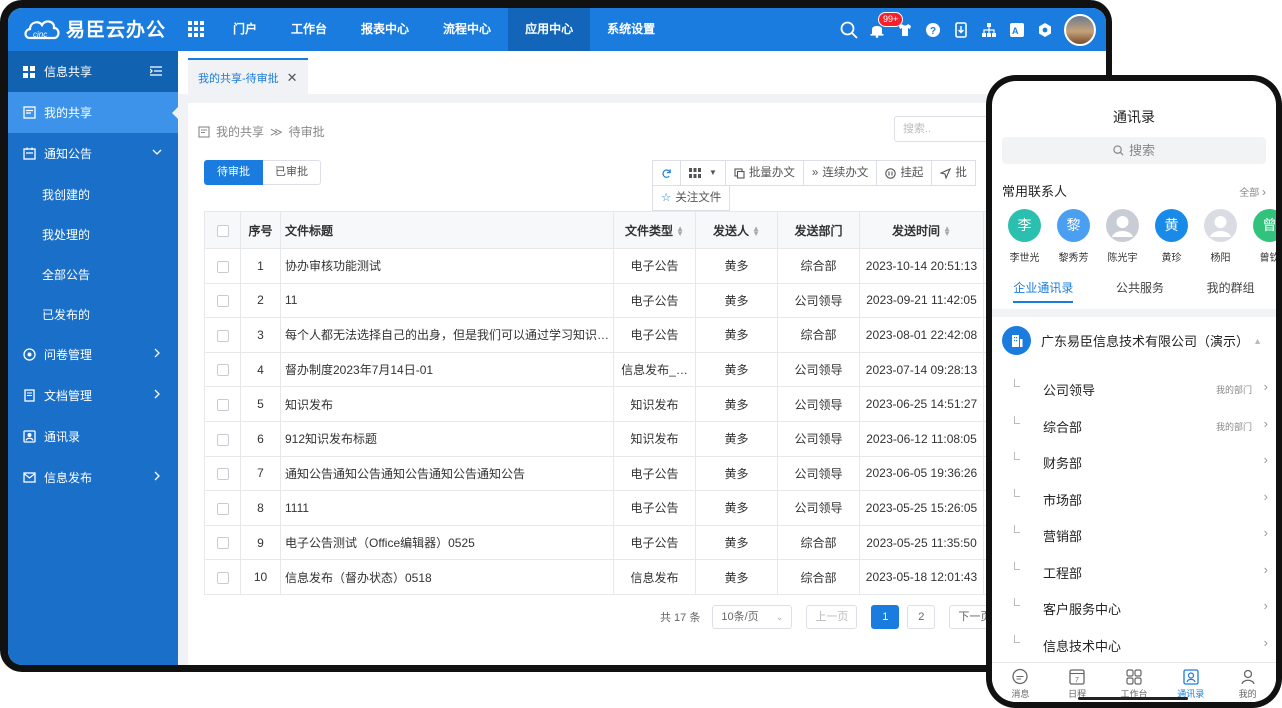 This screenshot has height=708, width=1282. What do you see at coordinates (93, 314) in the screenshot?
I see `sidebar-subitem-published: 已发布的` at bounding box center [93, 314].